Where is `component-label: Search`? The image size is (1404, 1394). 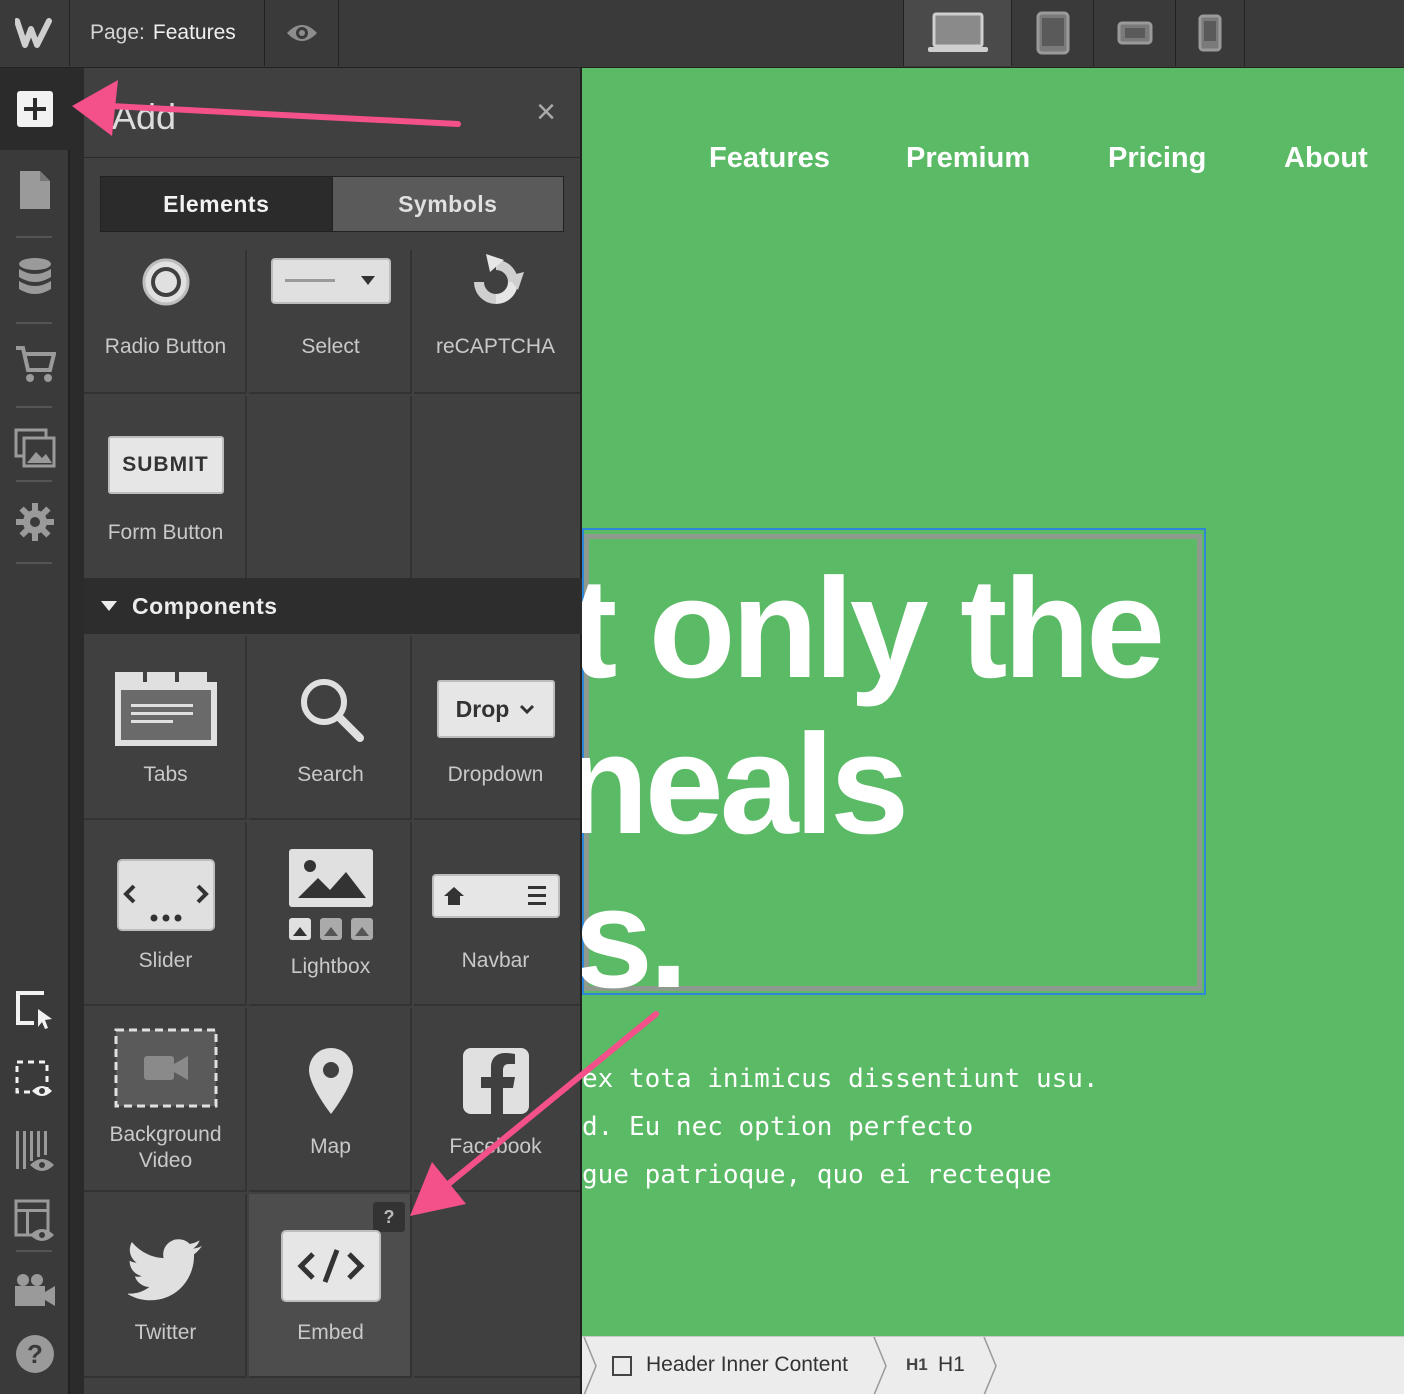 component-label: Search is located at coordinates (330, 774).